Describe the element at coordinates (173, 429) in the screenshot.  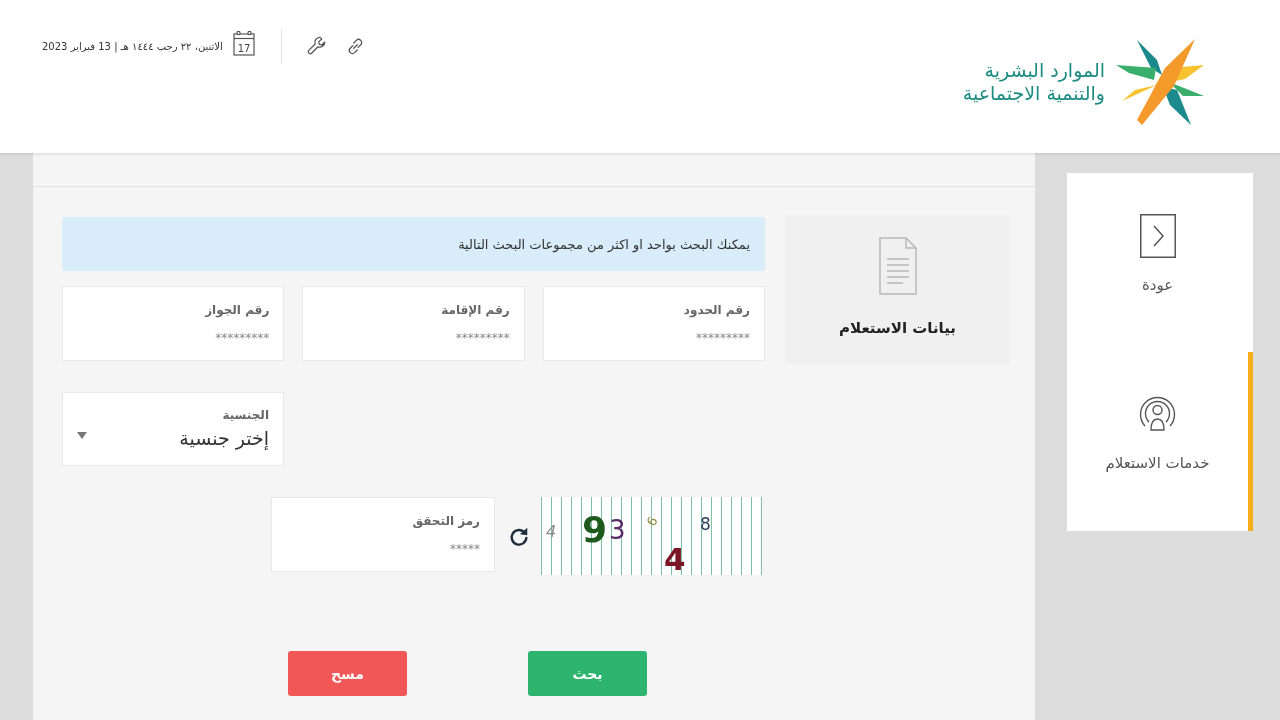
I see `nationality-dropdown: الجنسية إختر جنسية` at that location.